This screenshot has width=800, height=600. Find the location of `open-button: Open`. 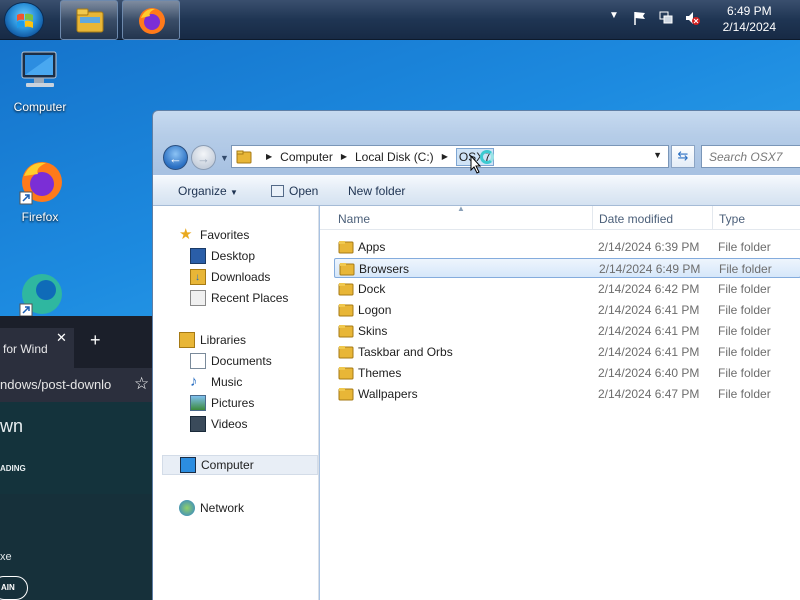

open-button: Open is located at coordinates (294, 191).